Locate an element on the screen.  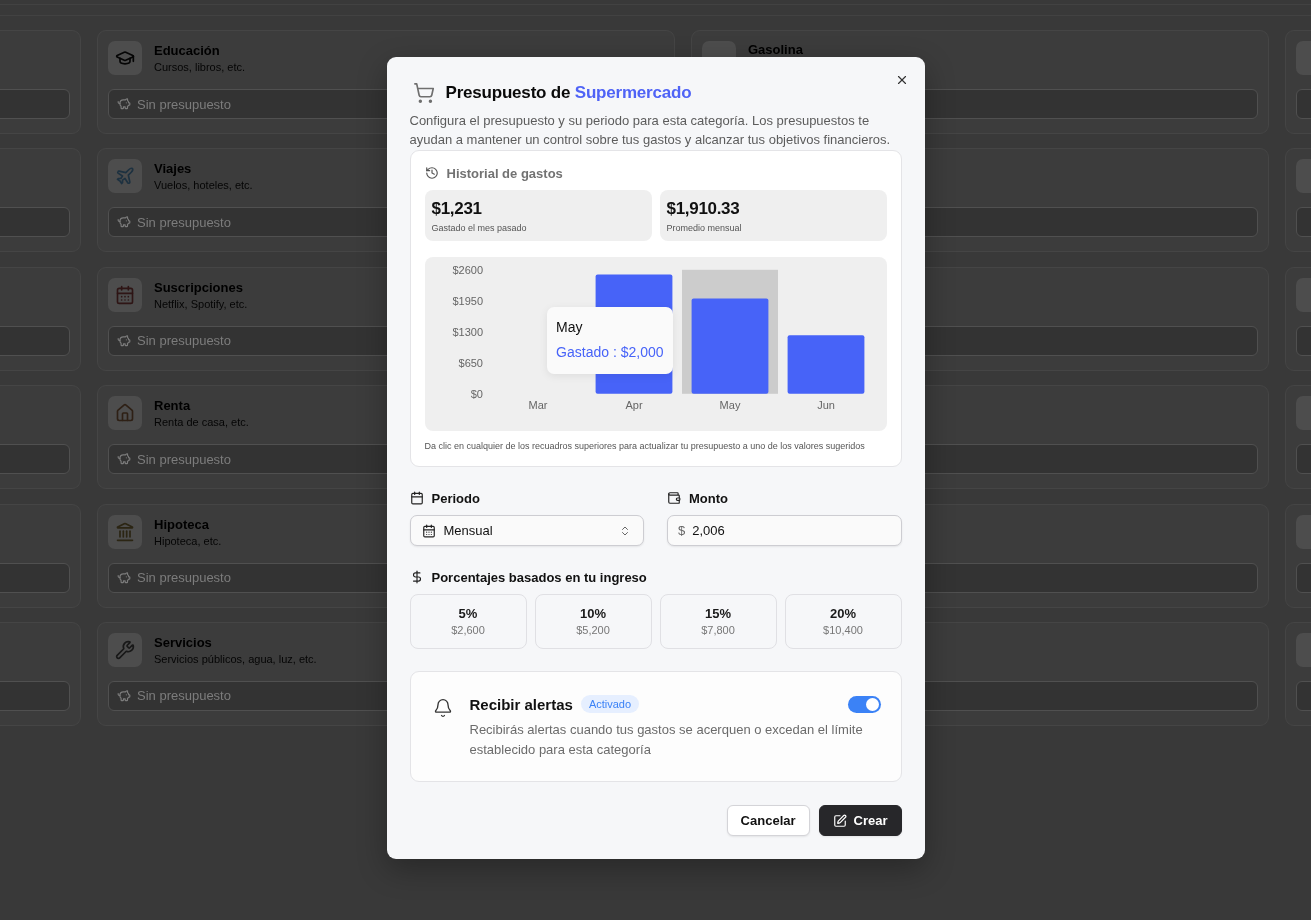
y-axis-label: $1950 is located at coordinates (467, 300).